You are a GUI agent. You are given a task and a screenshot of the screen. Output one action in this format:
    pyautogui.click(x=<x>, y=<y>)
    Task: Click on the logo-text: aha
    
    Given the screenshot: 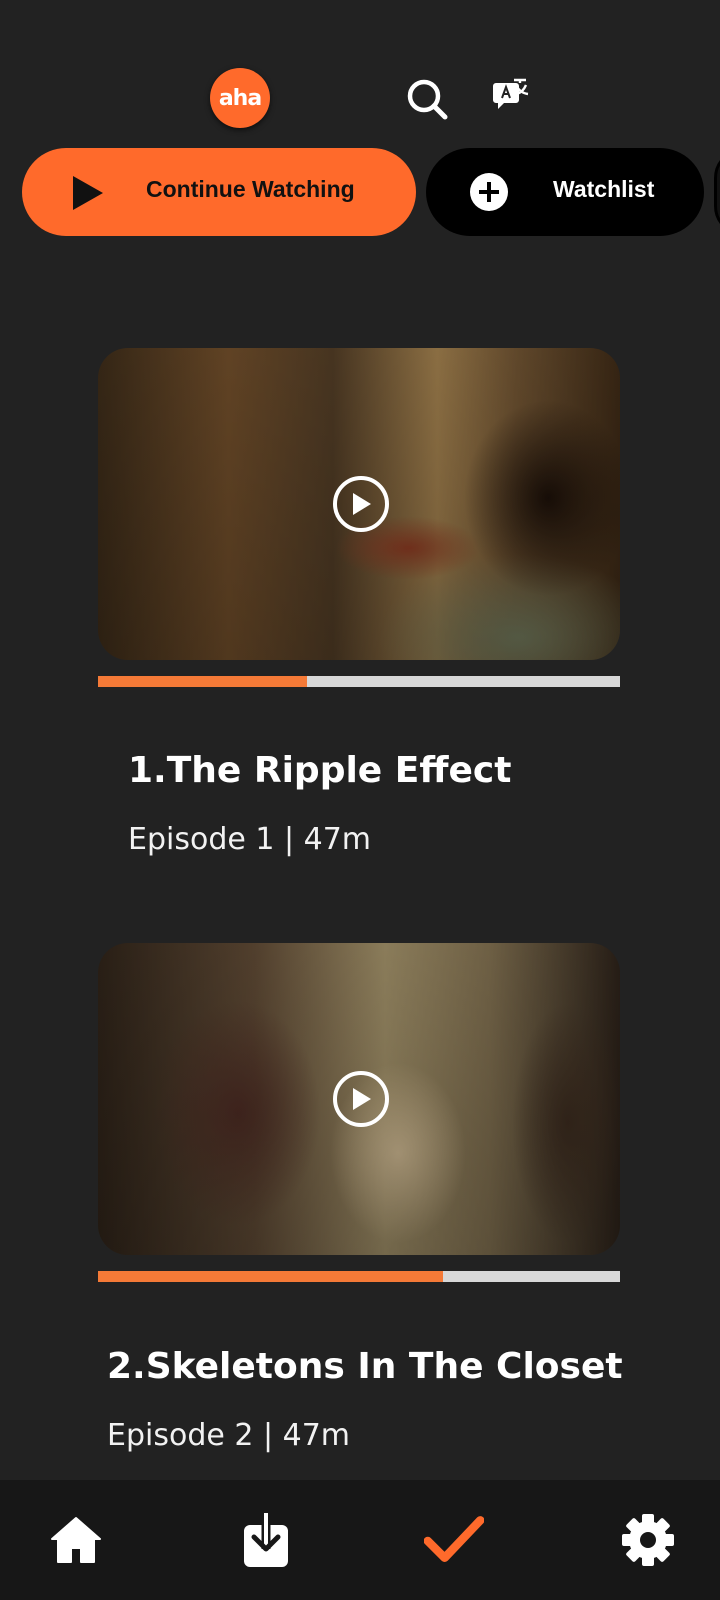 What is the action you would take?
    pyautogui.click(x=240, y=98)
    